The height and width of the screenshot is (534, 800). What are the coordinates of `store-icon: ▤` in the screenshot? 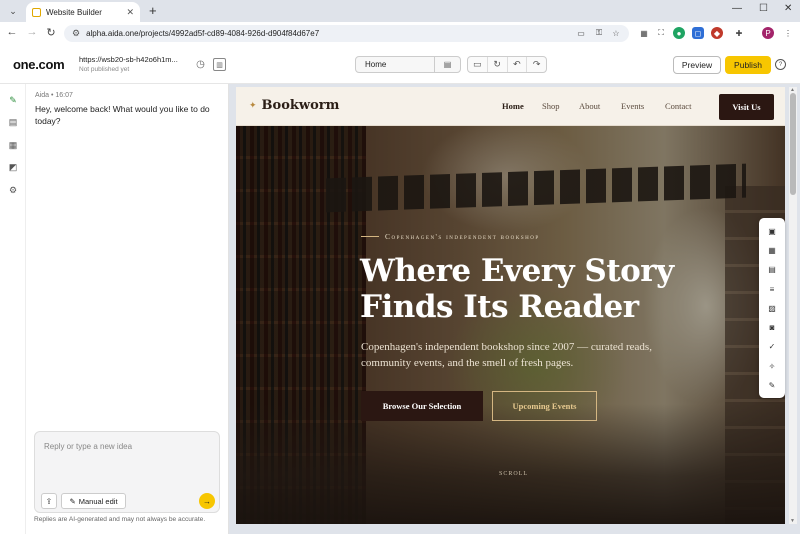 It's located at (13, 122).